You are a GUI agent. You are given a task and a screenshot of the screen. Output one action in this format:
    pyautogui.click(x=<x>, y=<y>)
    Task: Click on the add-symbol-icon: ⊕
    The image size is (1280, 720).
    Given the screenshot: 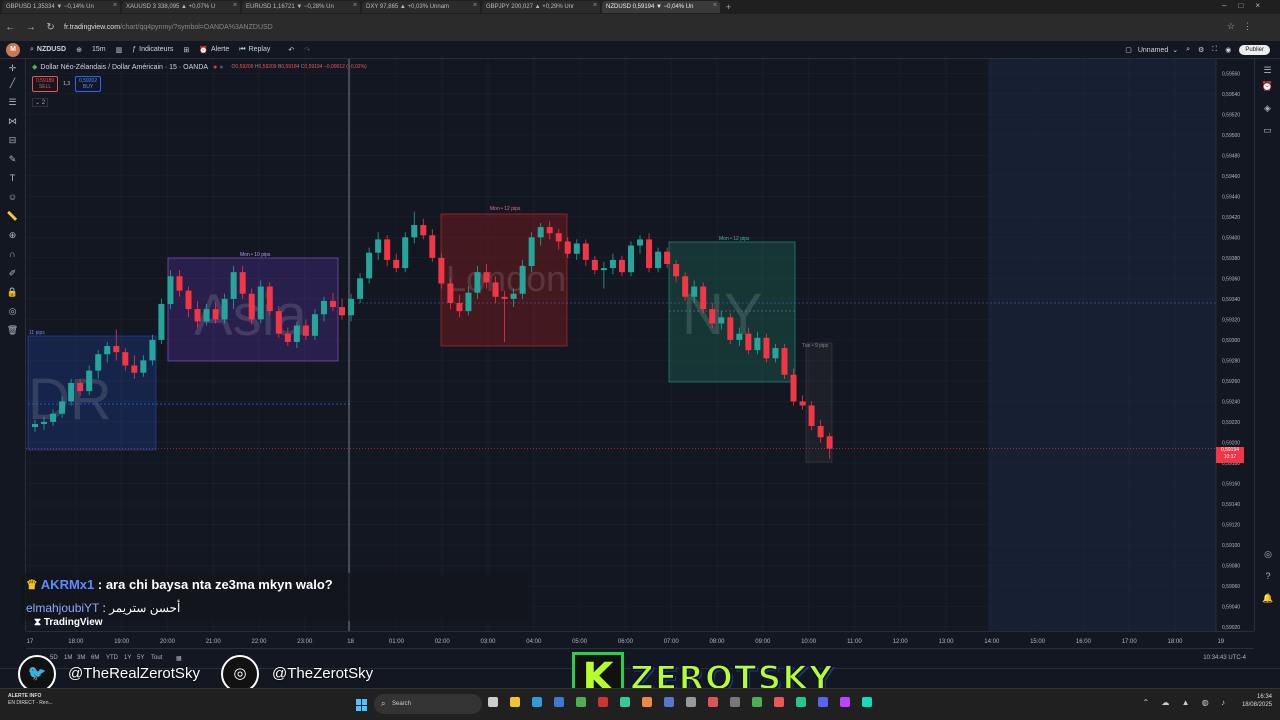 What is the action you would take?
    pyautogui.click(x=79, y=50)
    